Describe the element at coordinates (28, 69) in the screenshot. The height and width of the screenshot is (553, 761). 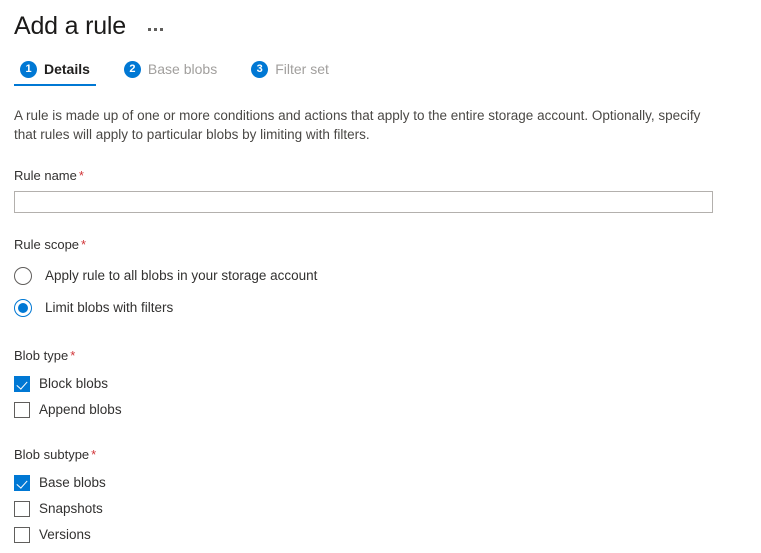
I see `tab-step-number: 1` at that location.